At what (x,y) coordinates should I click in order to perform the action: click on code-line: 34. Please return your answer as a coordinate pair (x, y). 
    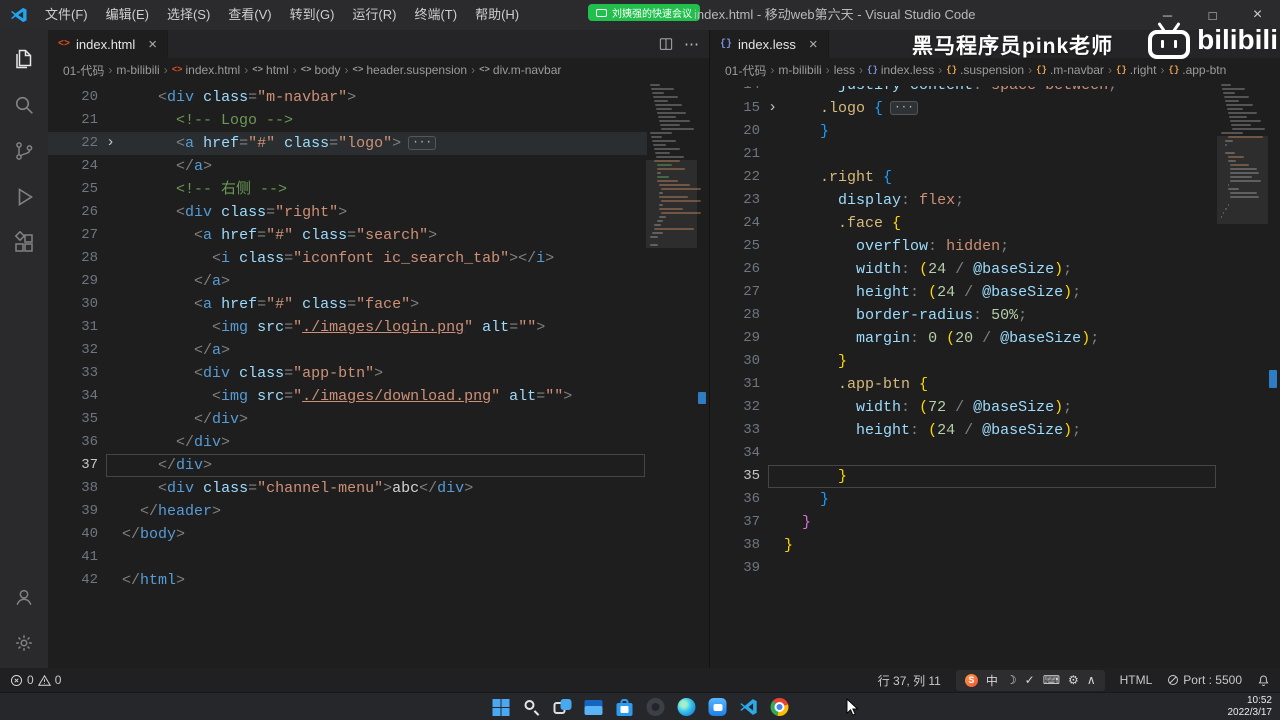
    Looking at the image, I should click on (964, 453).